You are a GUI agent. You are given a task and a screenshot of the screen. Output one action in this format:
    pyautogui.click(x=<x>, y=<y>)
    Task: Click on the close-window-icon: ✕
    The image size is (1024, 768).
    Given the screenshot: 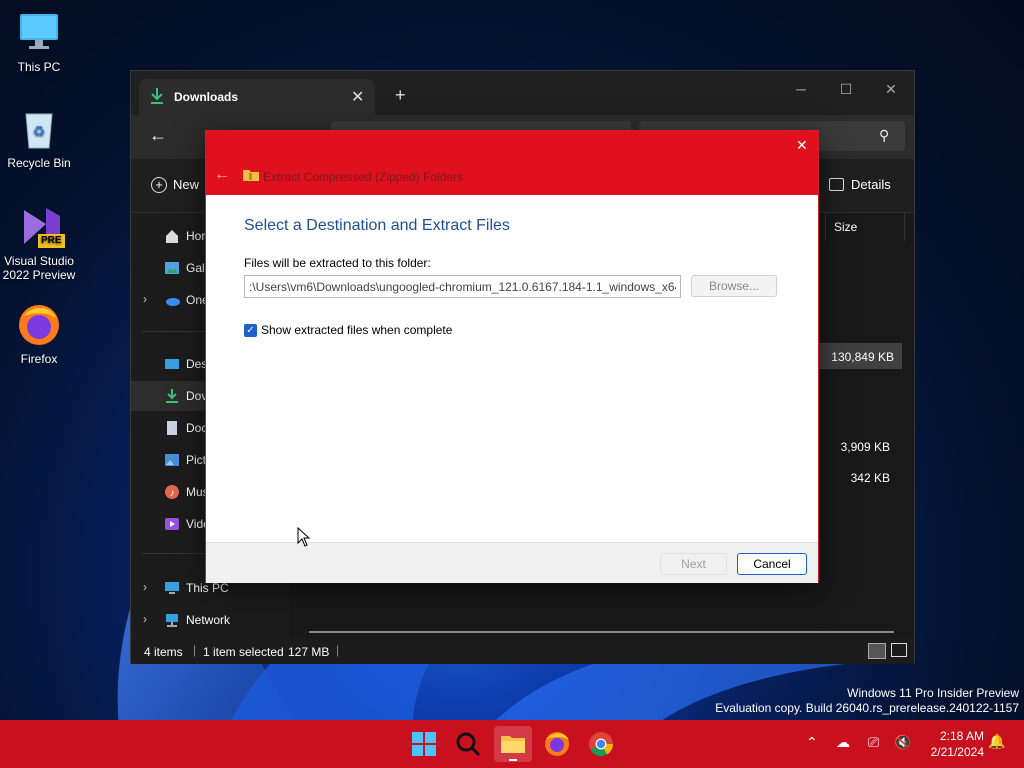 What is the action you would take?
    pyautogui.click(x=891, y=89)
    